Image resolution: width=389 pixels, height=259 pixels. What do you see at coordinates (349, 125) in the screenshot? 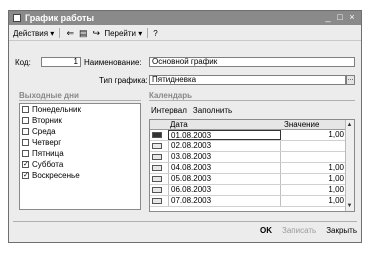
I see `scroll-up-arrow-icon: ▲` at bounding box center [349, 125].